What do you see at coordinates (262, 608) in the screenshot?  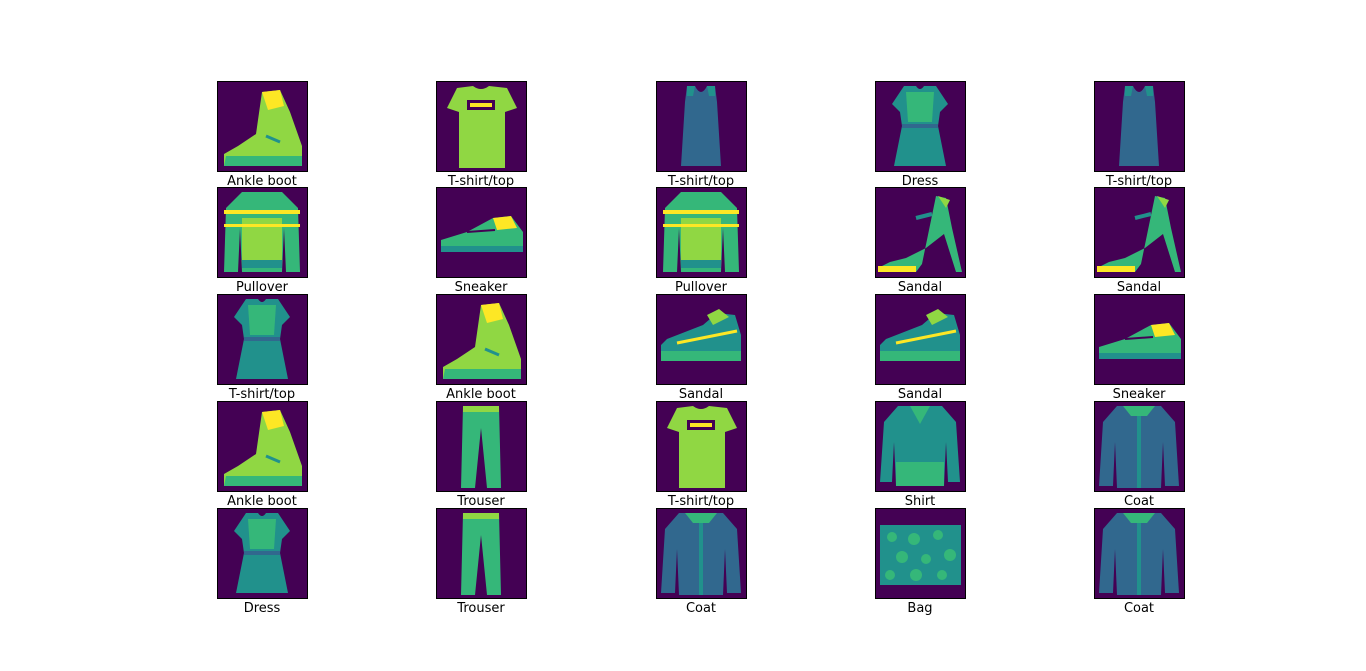 I see `image-label: Dress` at bounding box center [262, 608].